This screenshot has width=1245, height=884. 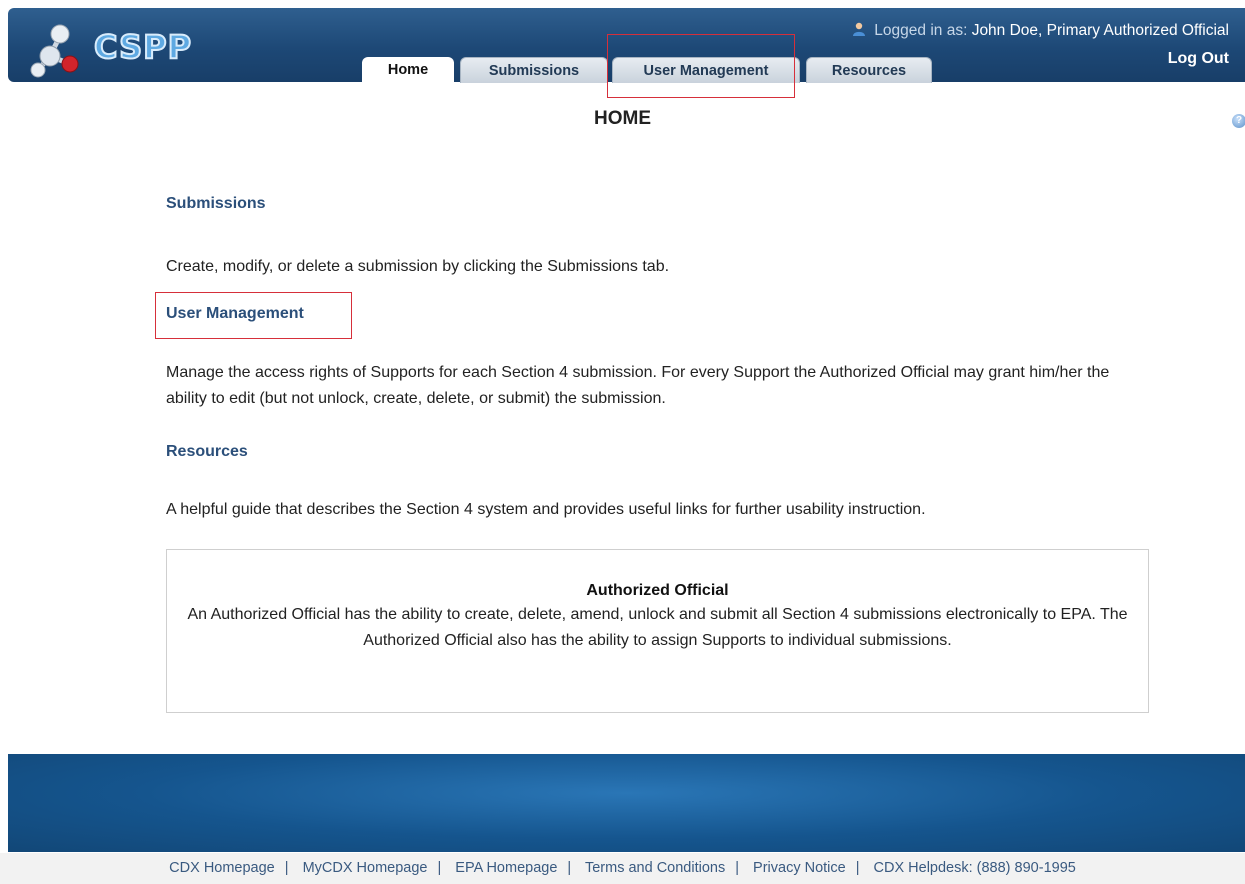 I want to click on tab-user-management: User Management, so click(x=706, y=70).